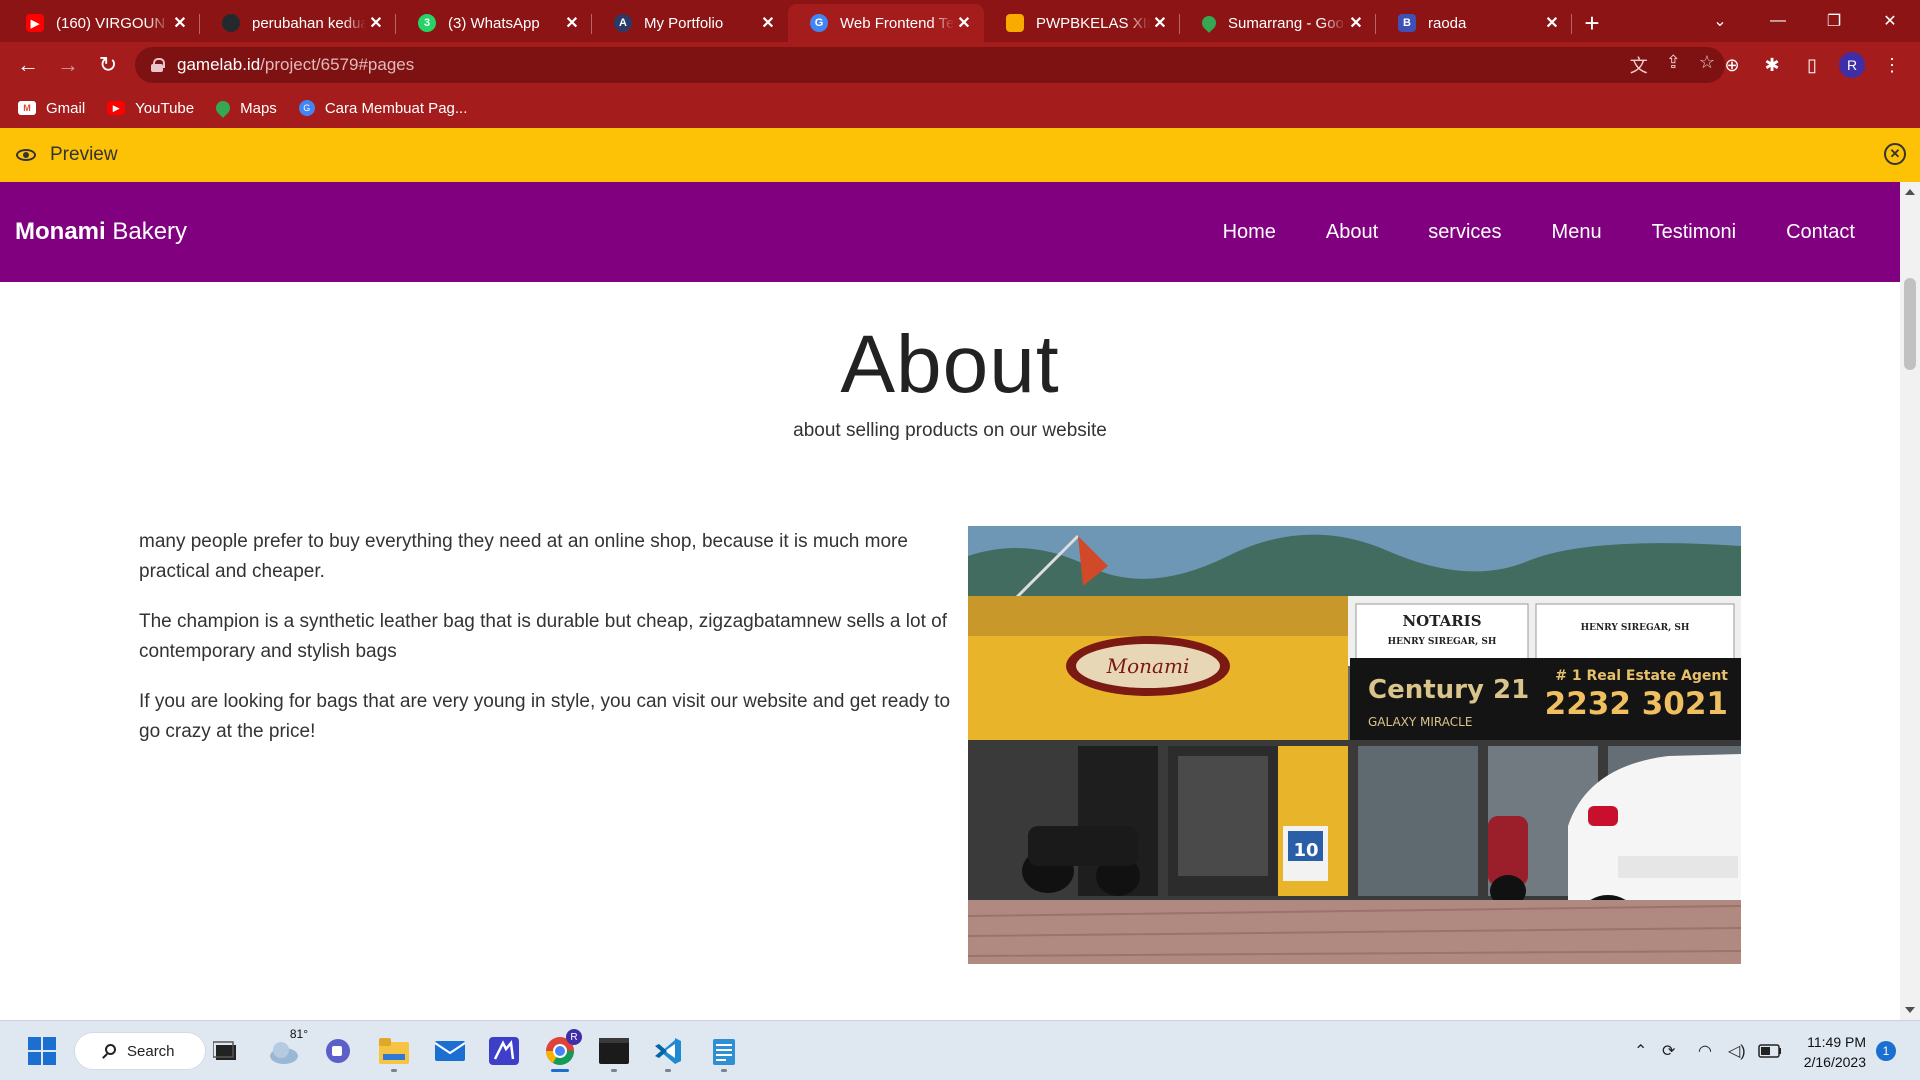  I want to click on bookmark-youtube: ▶ YouTube, so click(150, 108).